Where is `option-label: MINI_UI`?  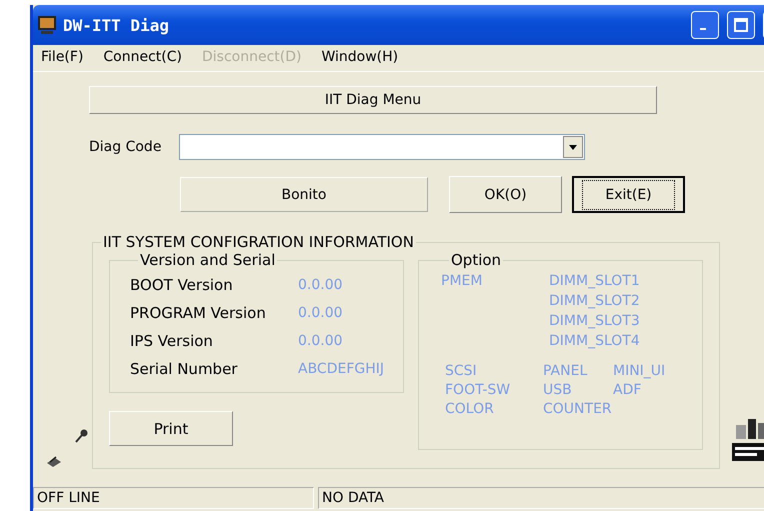 option-label: MINI_UI is located at coordinates (639, 371).